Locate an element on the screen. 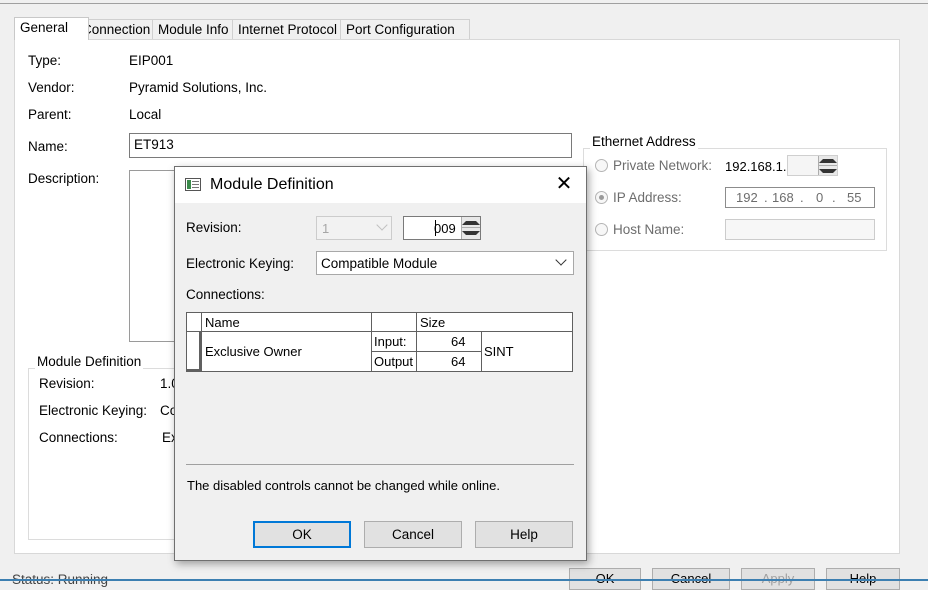 This screenshot has width=928, height=590. output-size: 64 is located at coordinates (449, 361).